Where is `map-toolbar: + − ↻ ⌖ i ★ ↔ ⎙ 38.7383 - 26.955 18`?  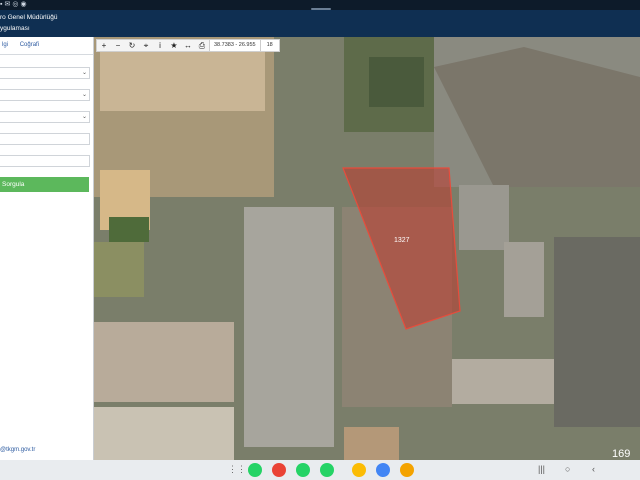
map-toolbar: + − ↻ ⌖ i ★ ↔ ⎙ 38.7383 - 26.955 18 is located at coordinates (188, 45).